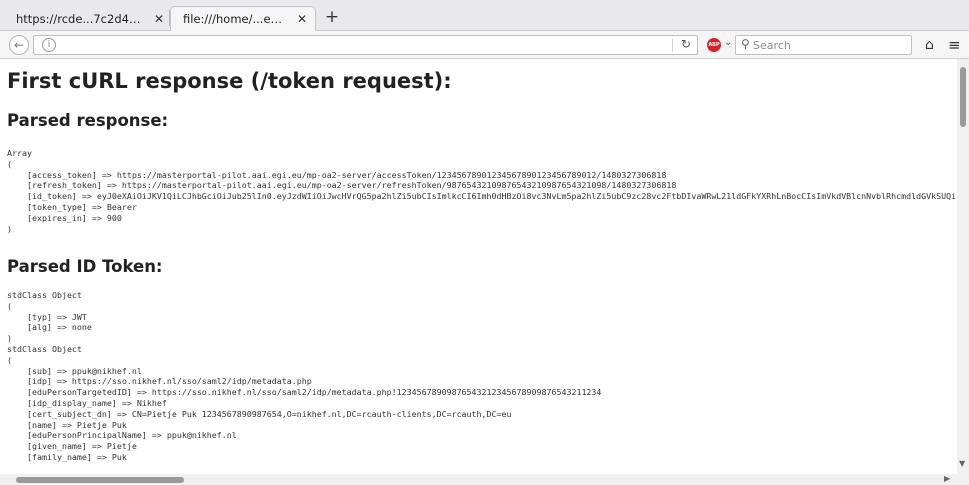 This screenshot has height=485, width=969. I want to click on page-title: First cURL response (/token request):, so click(229, 81).